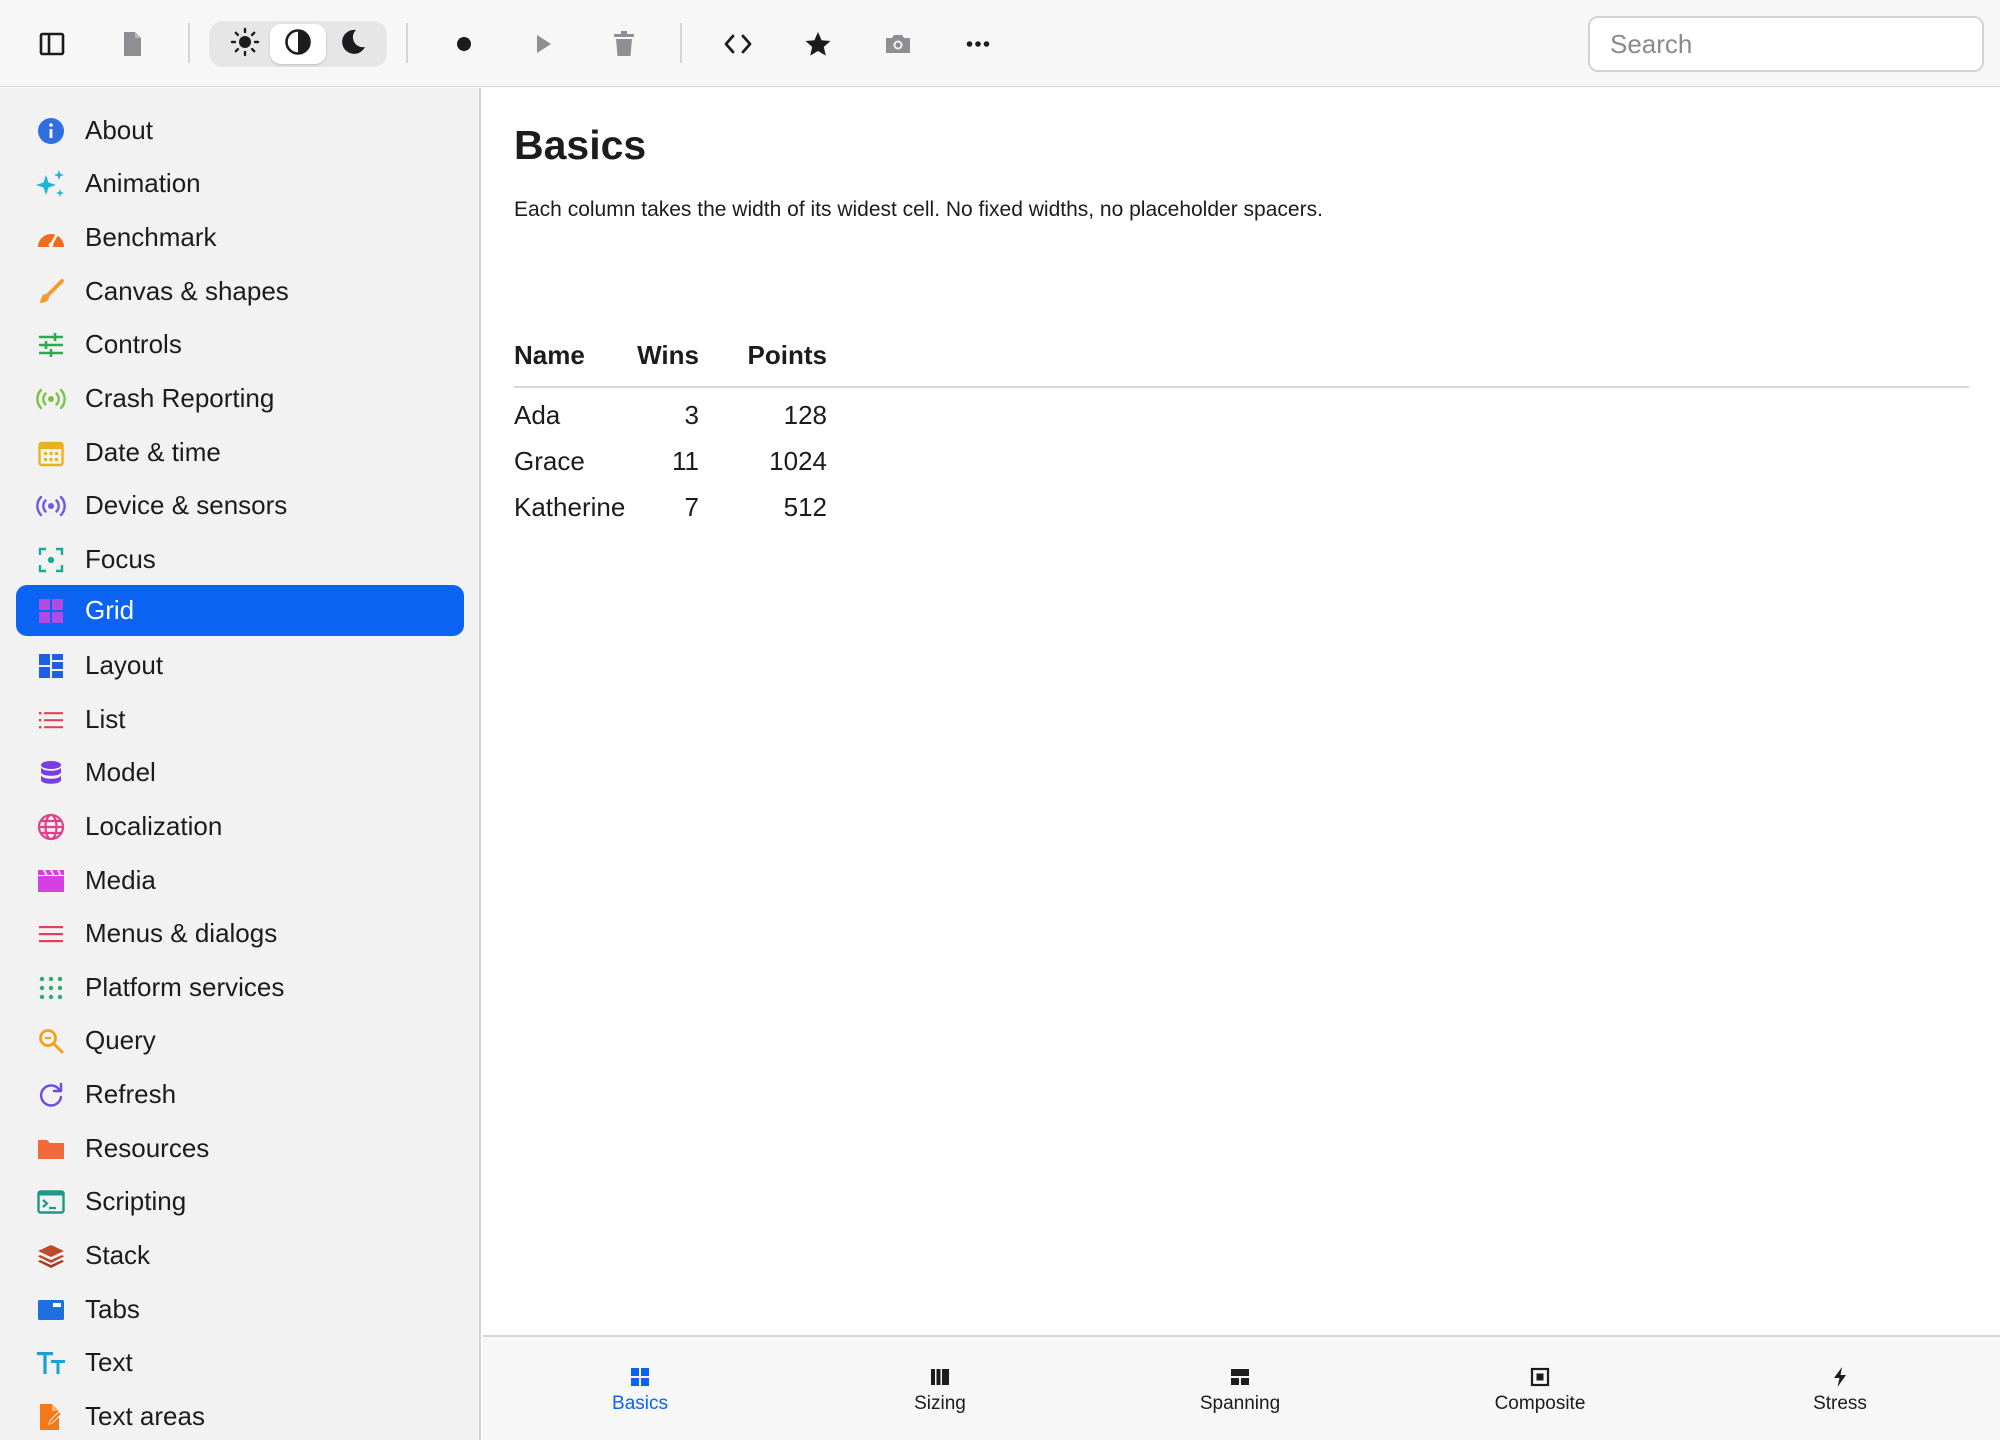 This screenshot has height=1440, width=2000. Describe the element at coordinates (120, 559) in the screenshot. I see `sidebar-item-label: Focus` at that location.